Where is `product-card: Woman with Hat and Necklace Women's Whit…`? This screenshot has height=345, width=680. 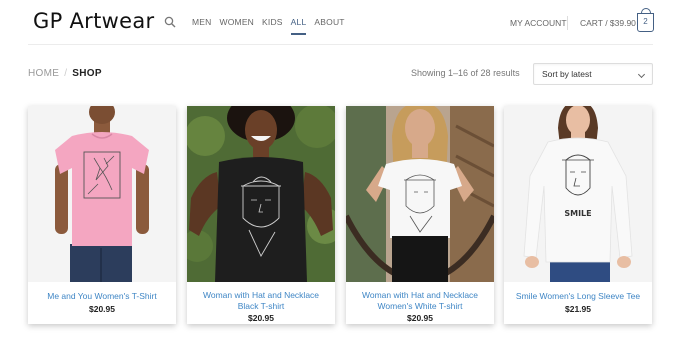 product-card: Woman with Hat and Necklace Women's Whit… is located at coordinates (420, 215).